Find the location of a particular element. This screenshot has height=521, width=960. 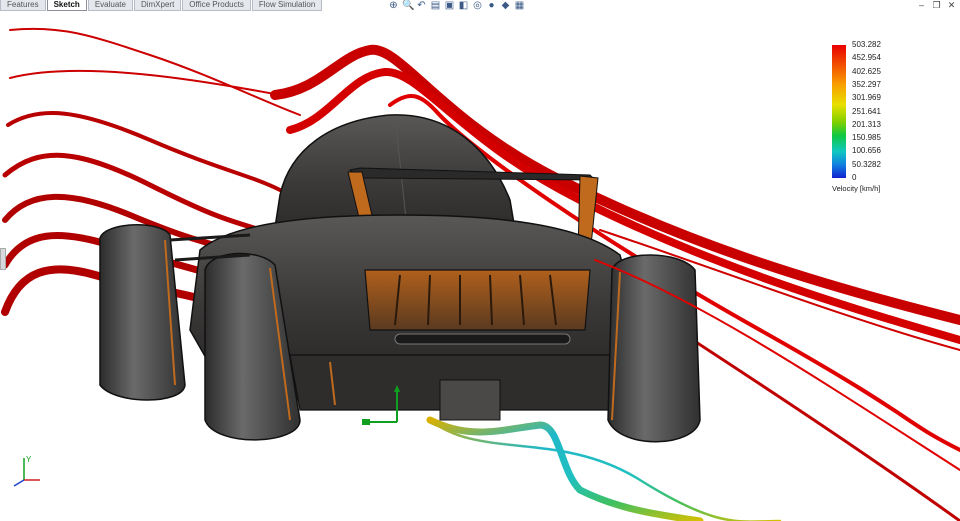

previous-view-icon: ↶ is located at coordinates (421, 5).